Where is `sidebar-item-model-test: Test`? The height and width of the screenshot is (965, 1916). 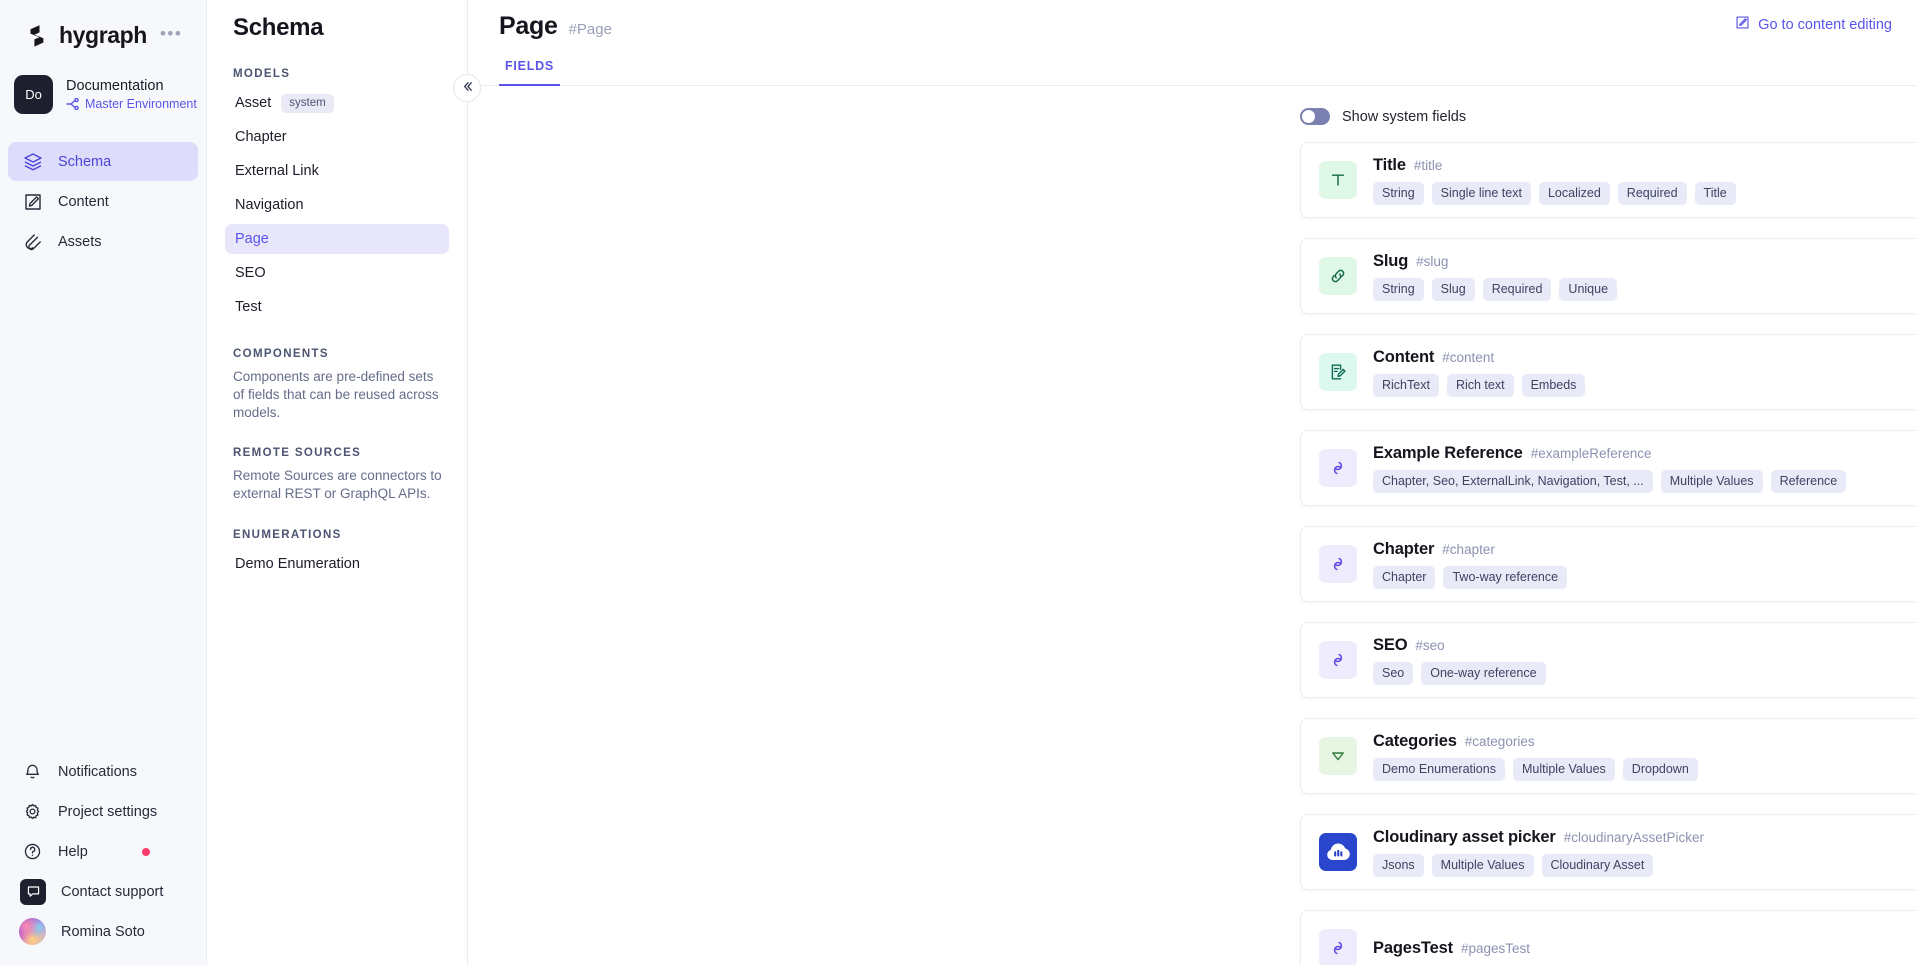
sidebar-item-model-test: Test is located at coordinates (337, 307).